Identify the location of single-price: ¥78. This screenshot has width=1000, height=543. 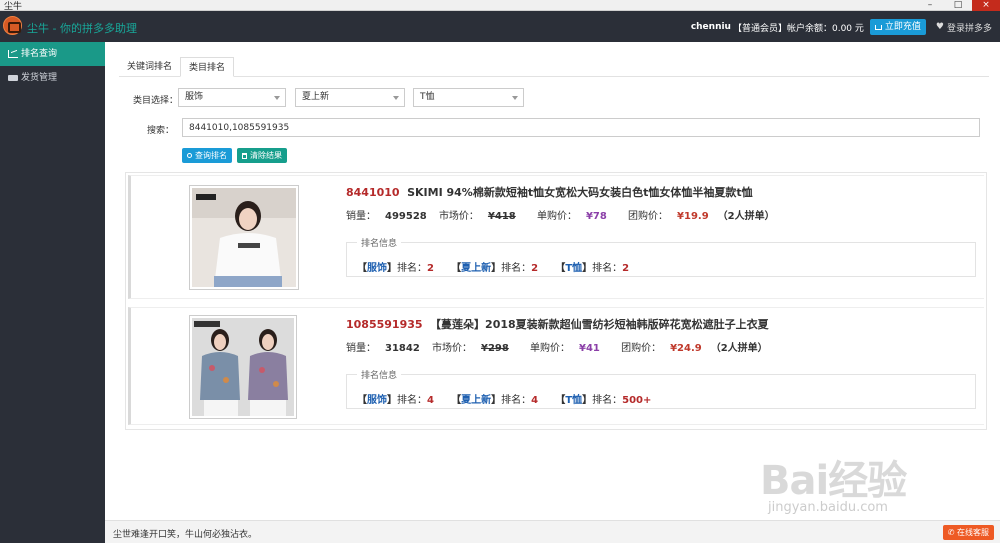
(596, 216).